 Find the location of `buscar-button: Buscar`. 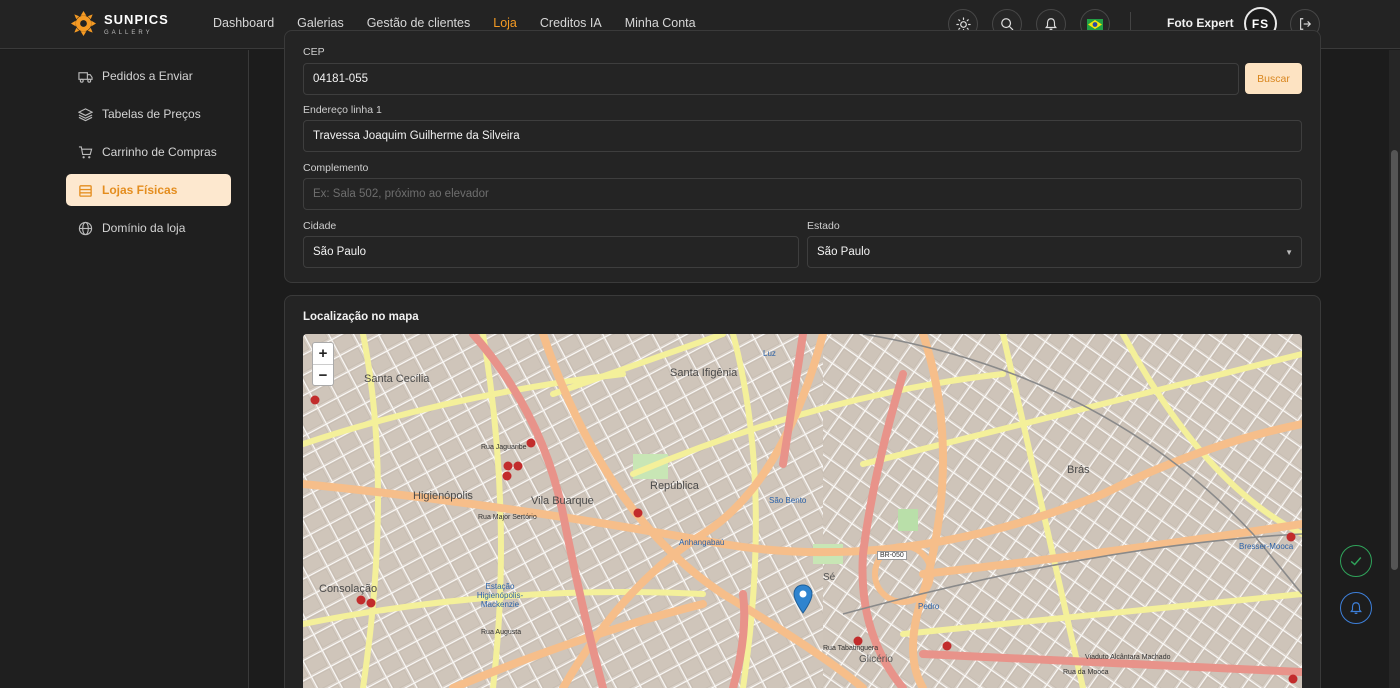

buscar-button: Buscar is located at coordinates (1273, 78).